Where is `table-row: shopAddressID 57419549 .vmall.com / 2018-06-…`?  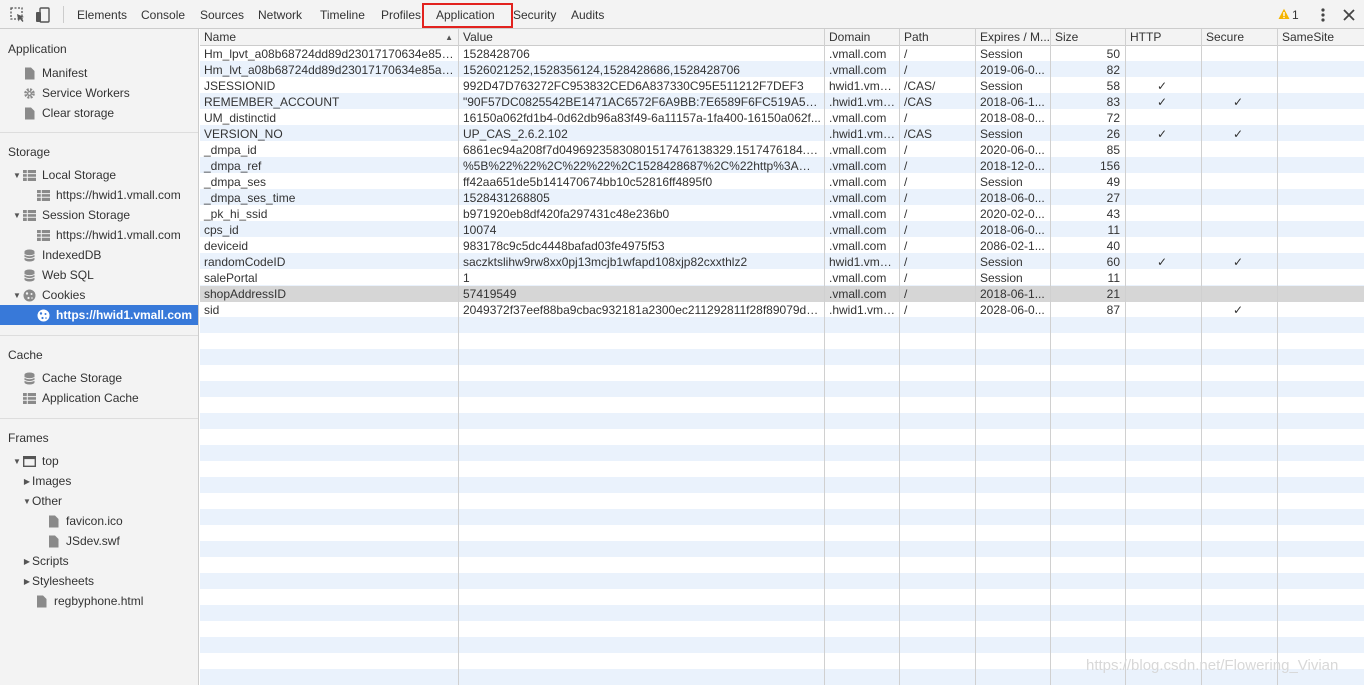
table-row: shopAddressID 57419549 .vmall.com / 2018-06-… is located at coordinates (782, 294).